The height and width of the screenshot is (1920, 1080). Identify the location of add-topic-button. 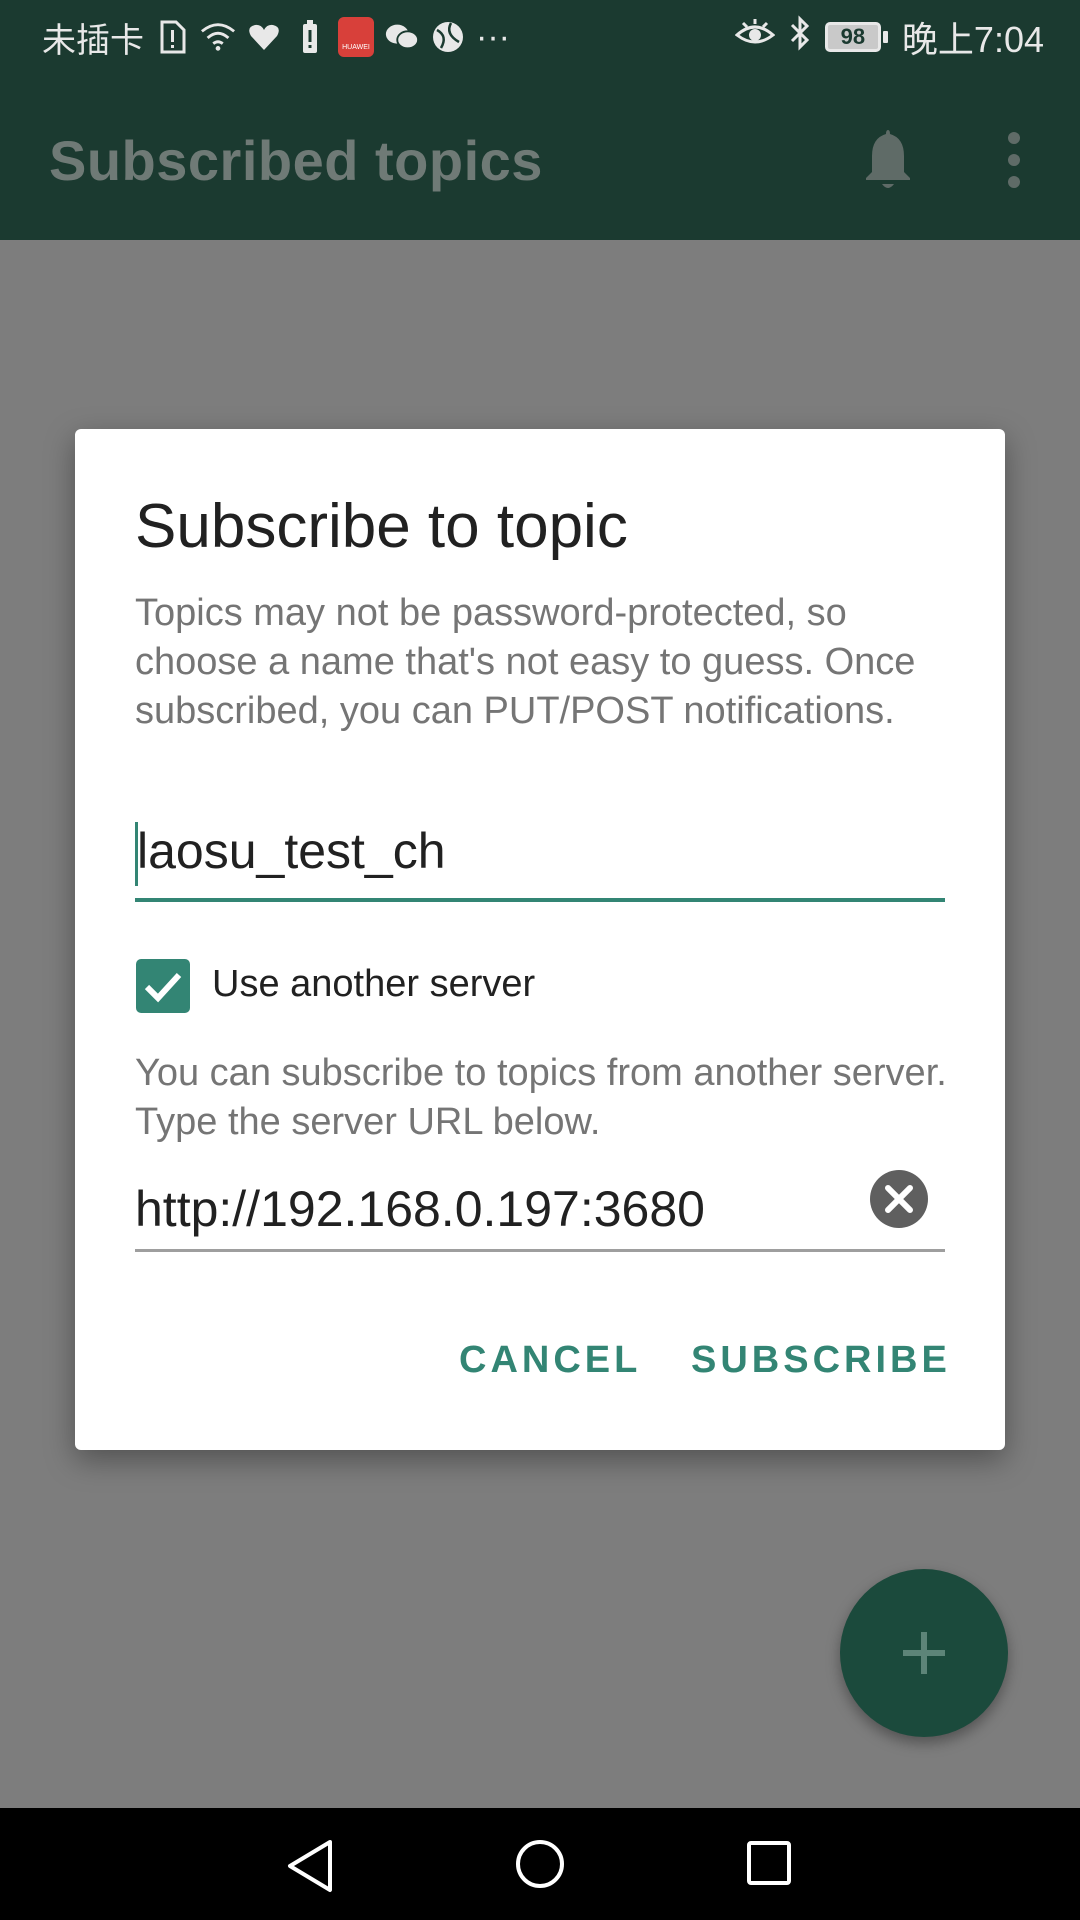
(924, 1653).